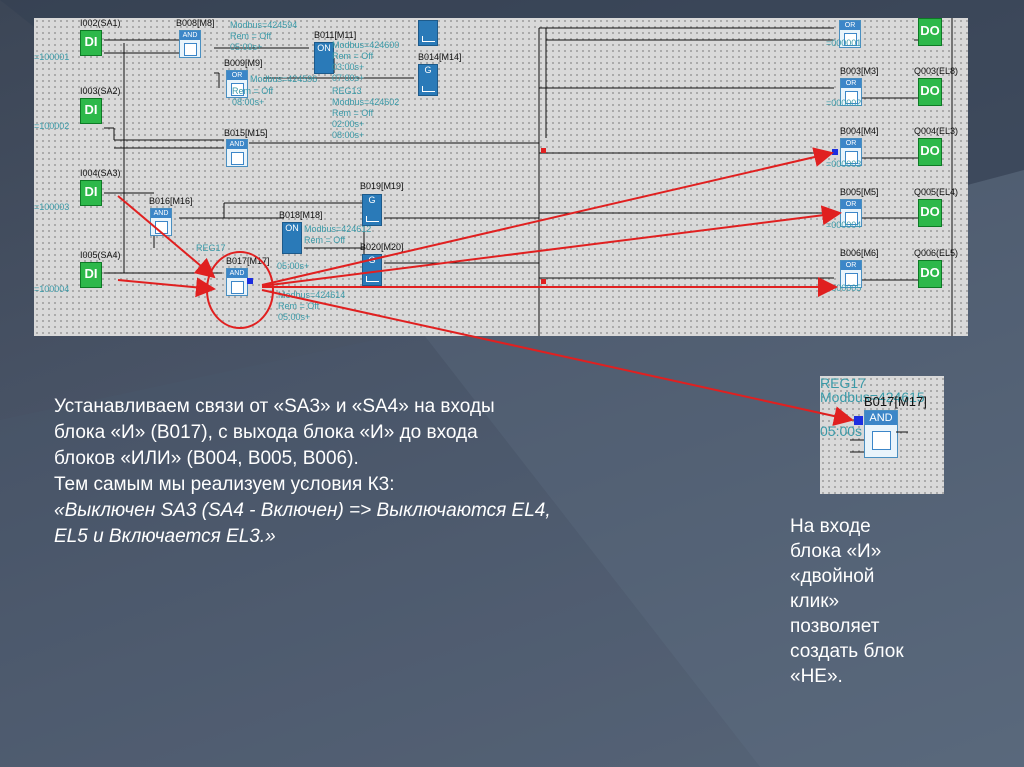 This screenshot has height=767, width=1024. Describe the element at coordinates (816, 676) in the screenshot. I see `side-line: «НЕ».` at that location.